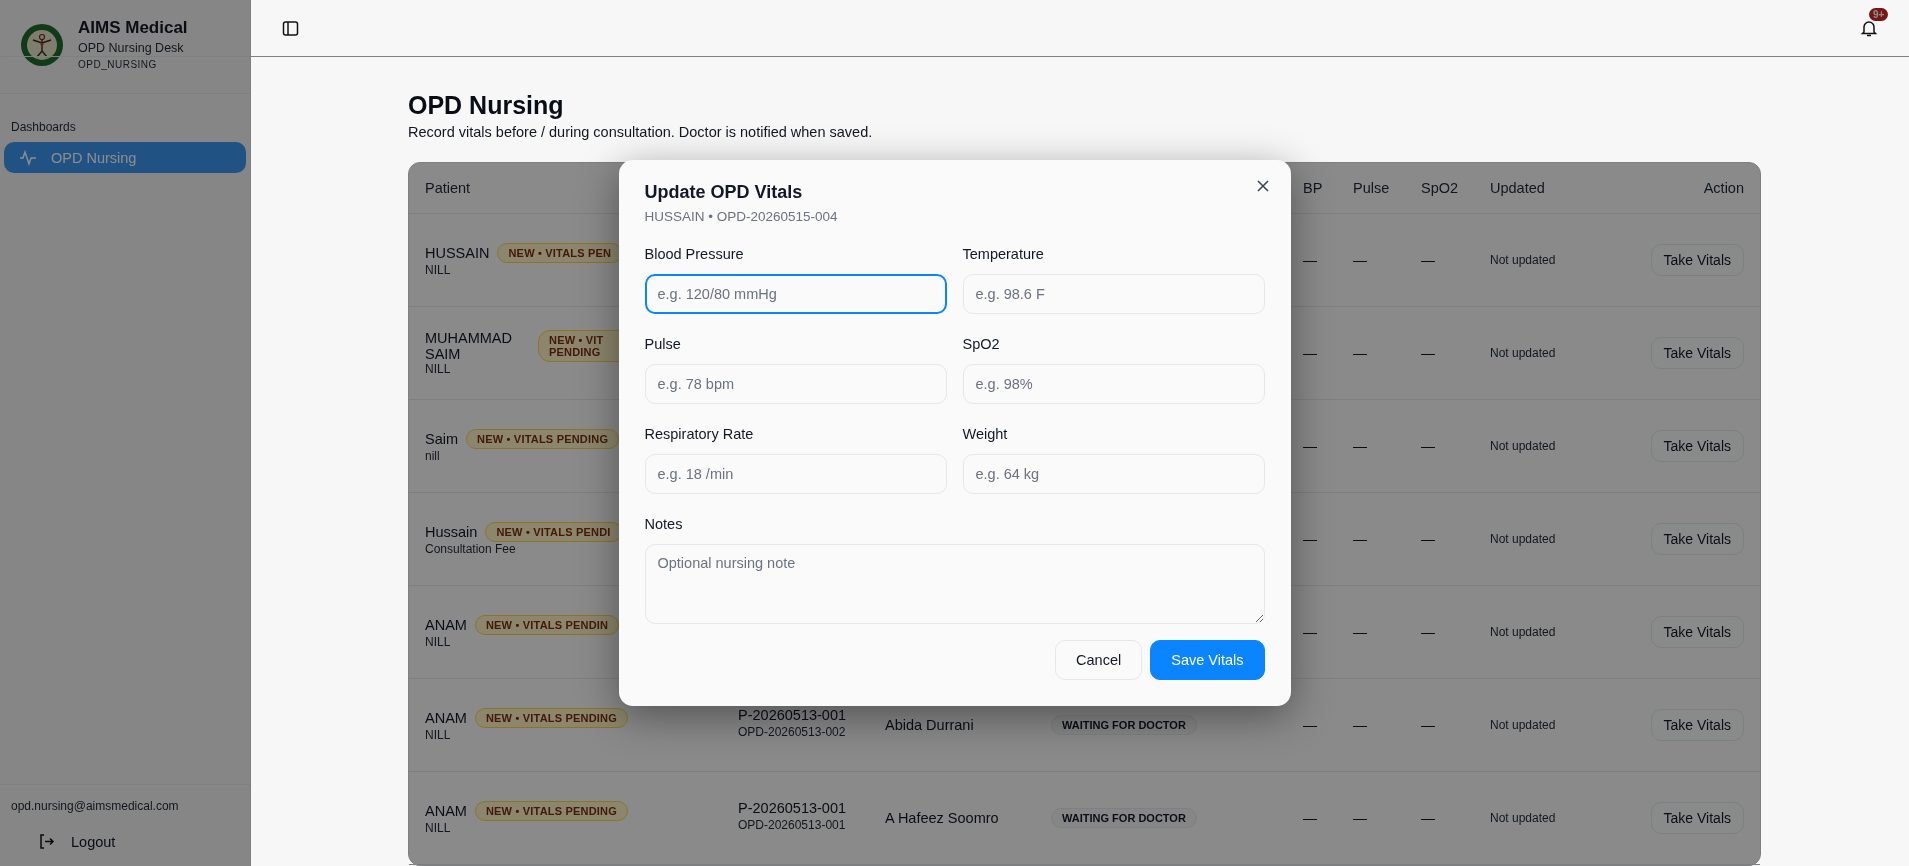  I want to click on status-badge: NEW • VITALS PENDI, so click(553, 532).